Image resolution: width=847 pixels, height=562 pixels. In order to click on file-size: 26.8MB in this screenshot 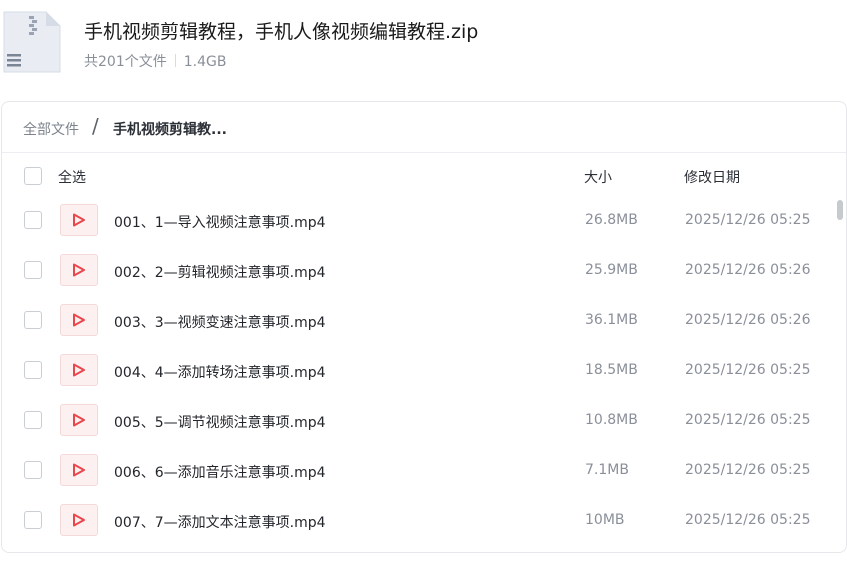, I will do `click(611, 220)`.